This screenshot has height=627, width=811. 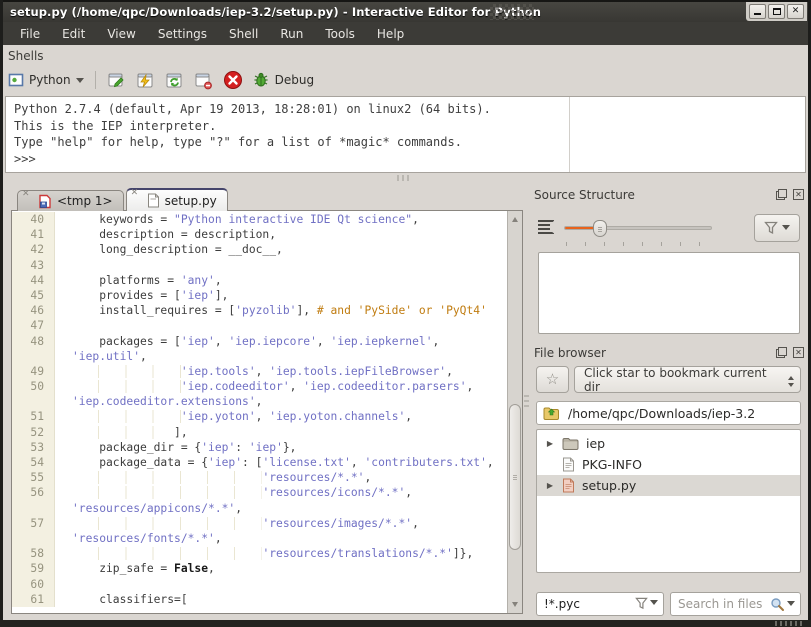 I want to click on line-number: 59, so click(x=33, y=569).